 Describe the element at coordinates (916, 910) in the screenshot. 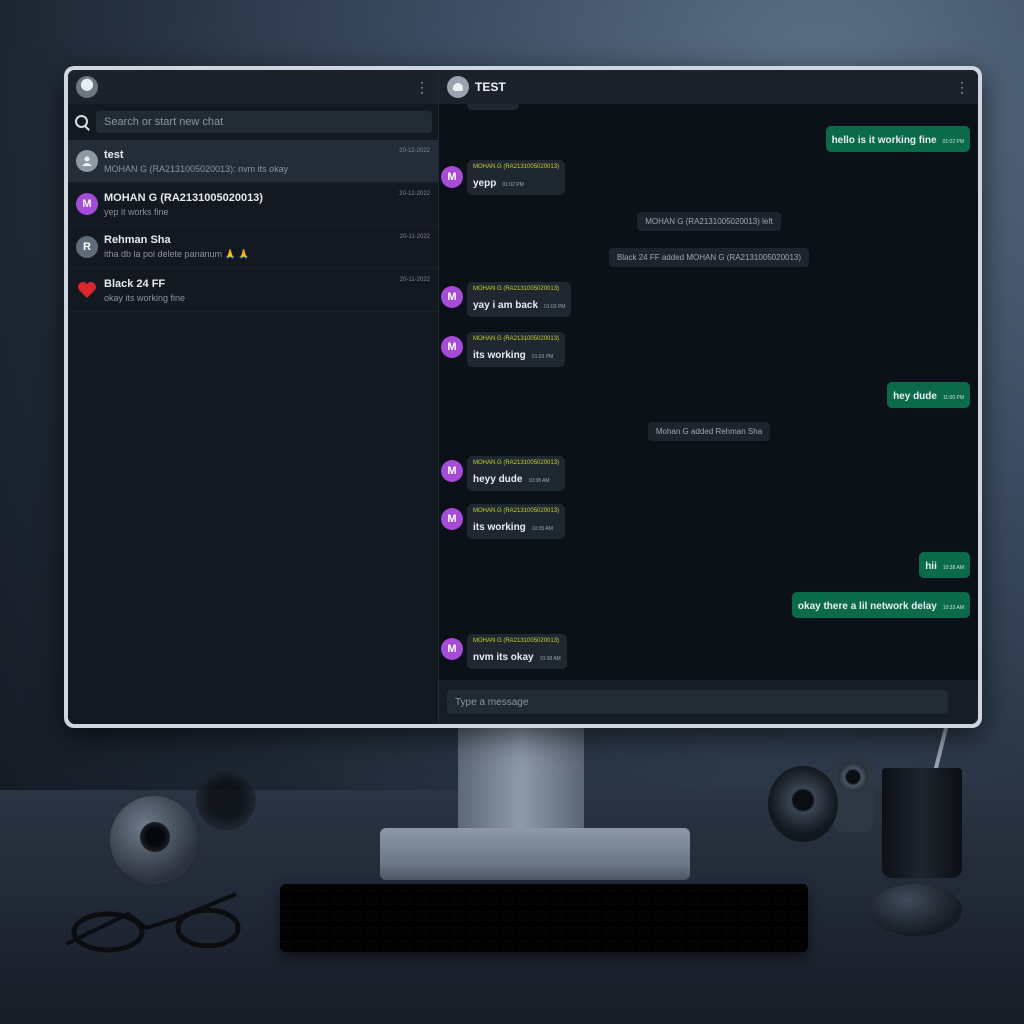

I see `mouse` at that location.